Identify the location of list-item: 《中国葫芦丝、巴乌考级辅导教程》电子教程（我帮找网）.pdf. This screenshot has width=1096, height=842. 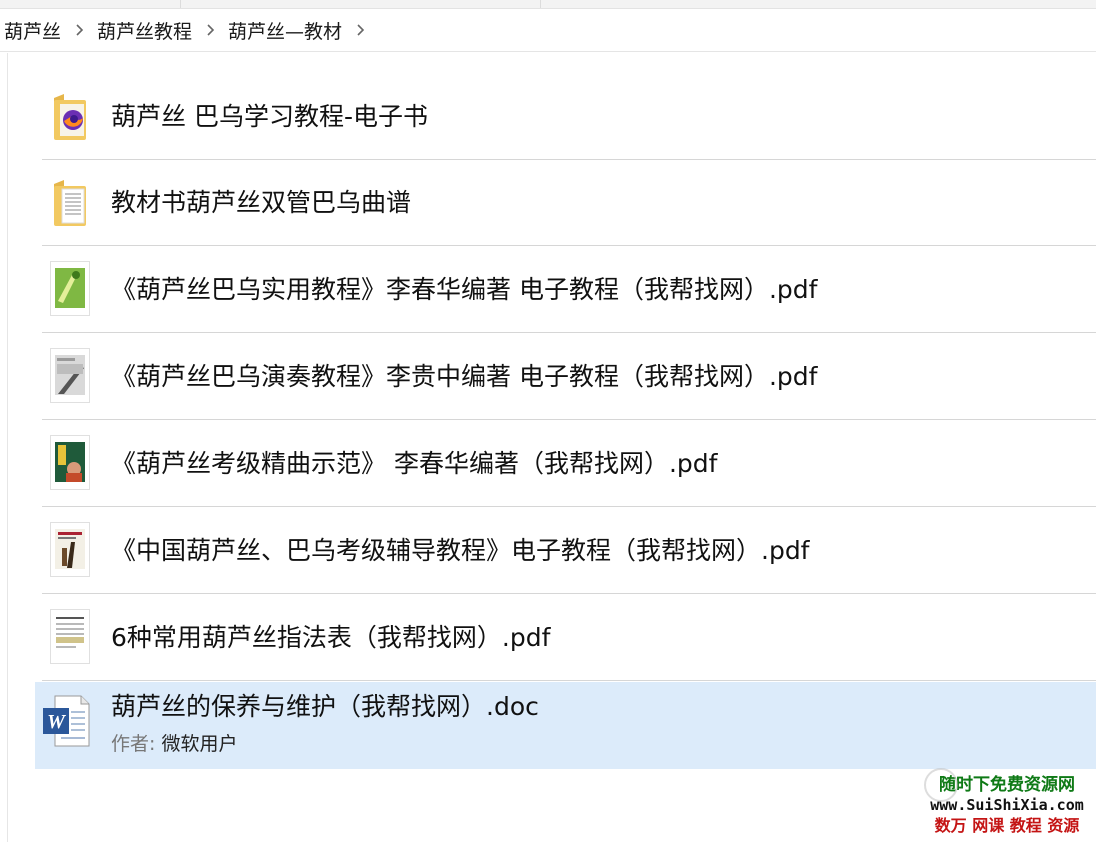
(569, 551).